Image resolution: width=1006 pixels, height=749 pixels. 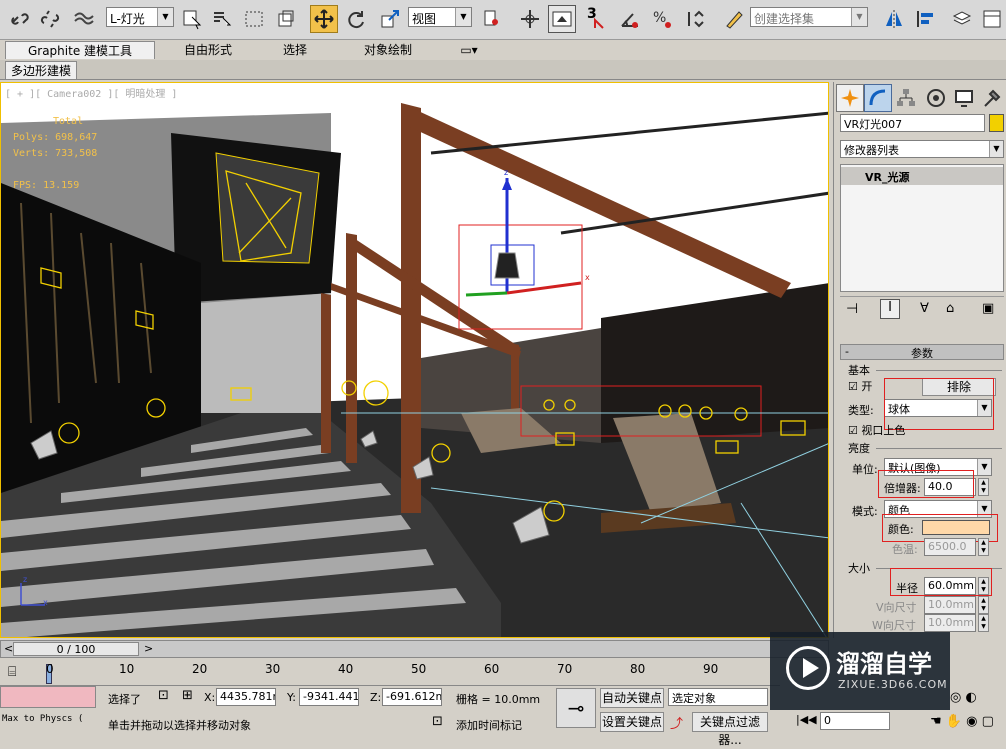 I want to click on bind-spacewarp-icon, so click(x=84, y=19).